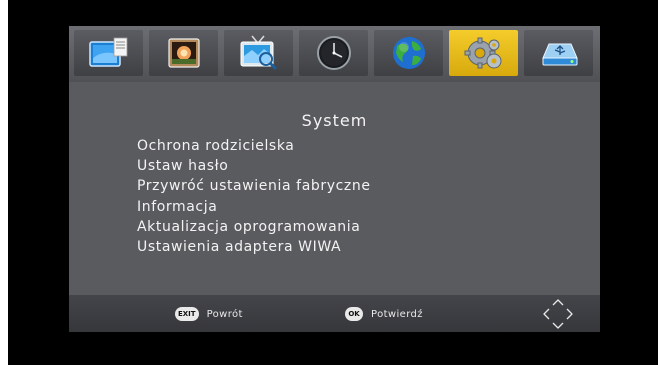  What do you see at coordinates (254, 247) in the screenshot?
I see `menu-item-wiwa-adapter: Ustawienia adaptera WIWA` at bounding box center [254, 247].